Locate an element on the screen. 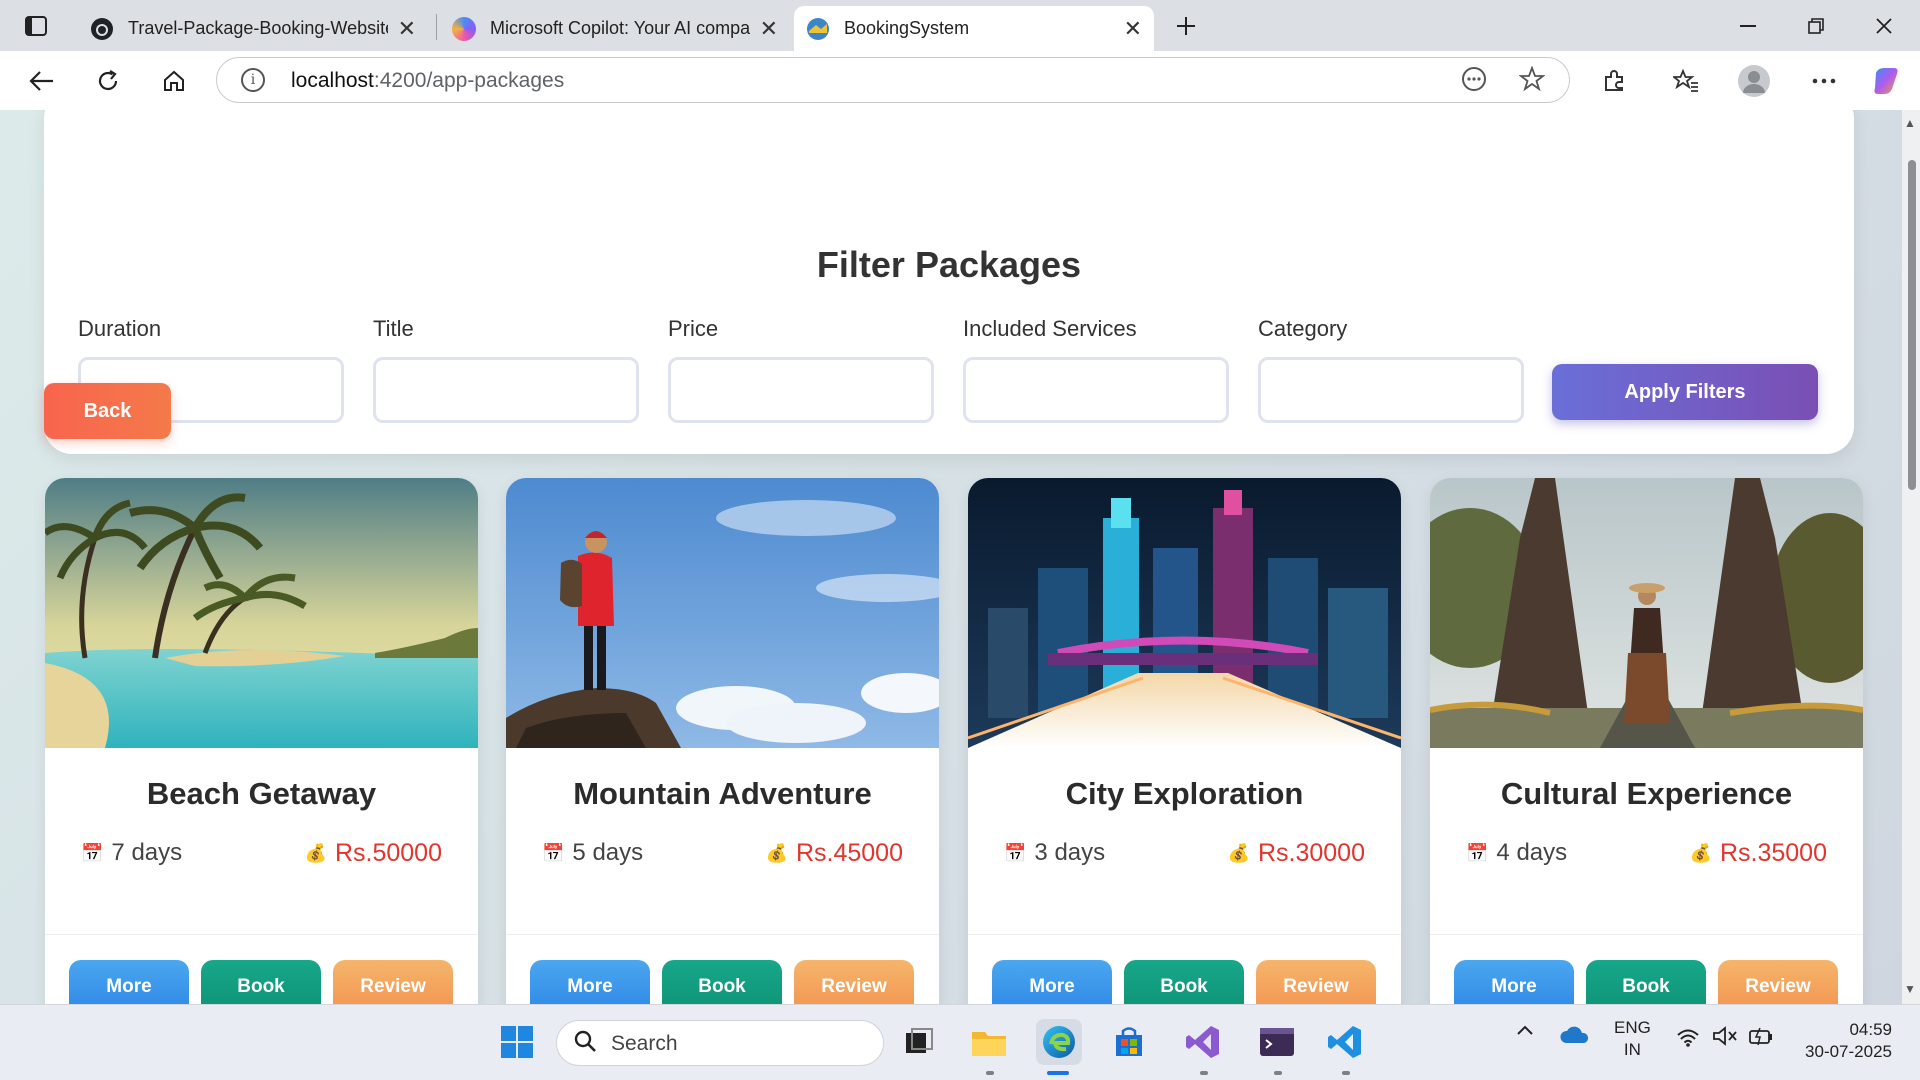 This screenshot has height=1080, width=1920. favorites-icon is located at coordinates (1686, 81).